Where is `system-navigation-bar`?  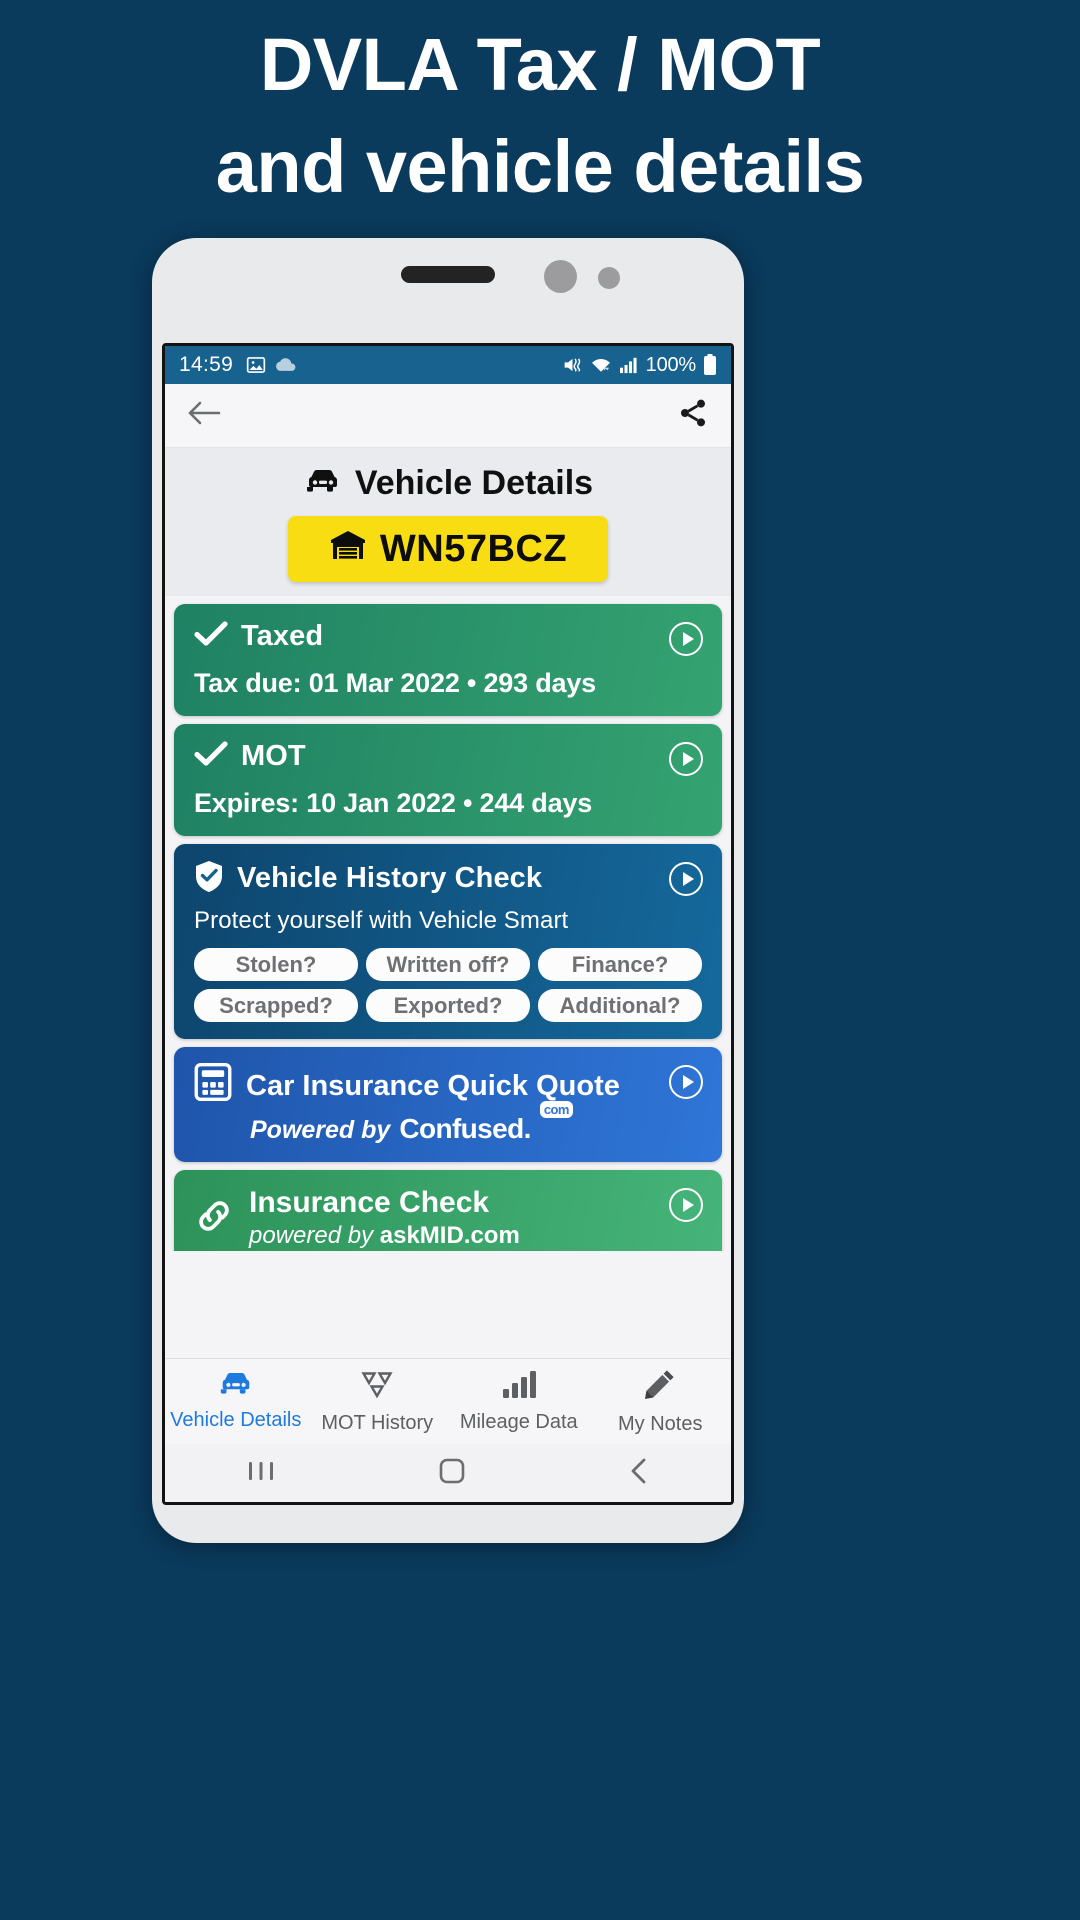
system-navigation-bar is located at coordinates (448, 1473).